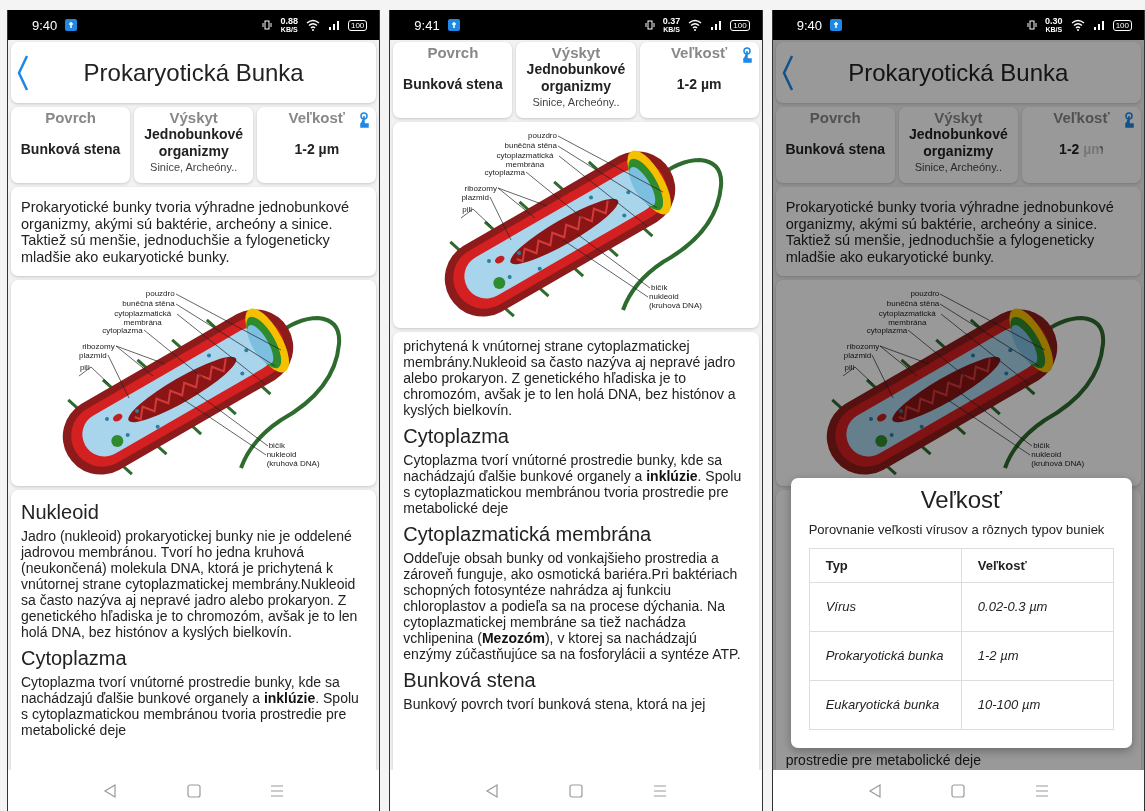  What do you see at coordinates (1037, 607) in the screenshot?
I see `table-cell: 0.02-0.3 µm` at bounding box center [1037, 607].